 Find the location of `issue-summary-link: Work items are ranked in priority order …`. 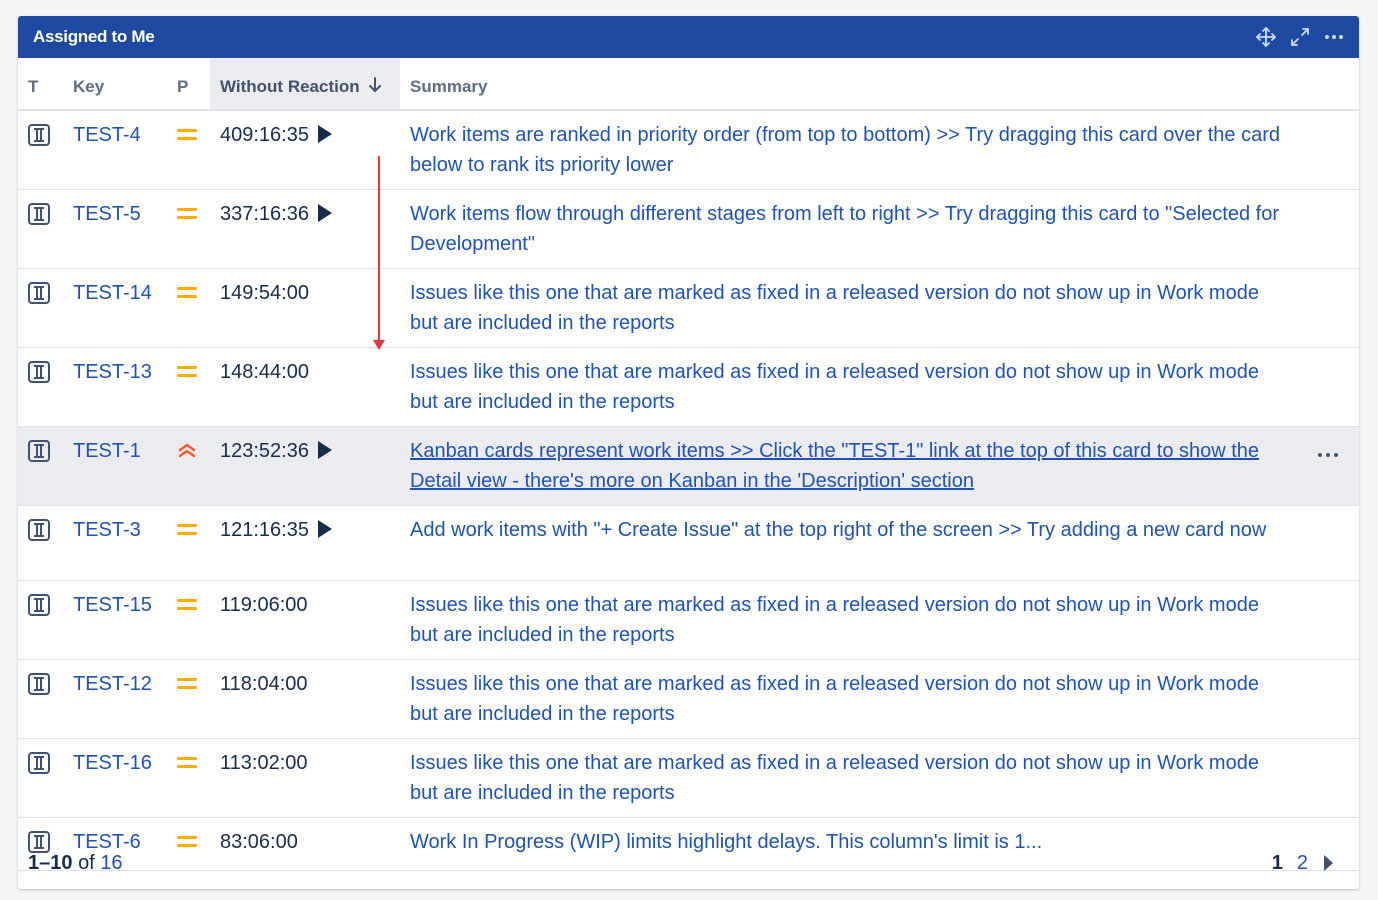

issue-summary-link: Work items are ranked in priority order … is located at coordinates (845, 150).